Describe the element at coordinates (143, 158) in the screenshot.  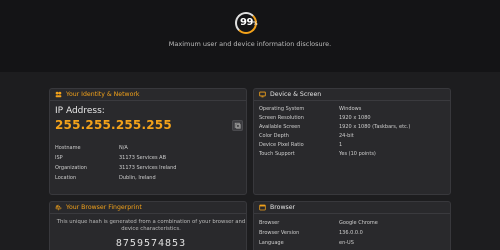
I see `identity-row-value: 31173 Services AB` at that location.